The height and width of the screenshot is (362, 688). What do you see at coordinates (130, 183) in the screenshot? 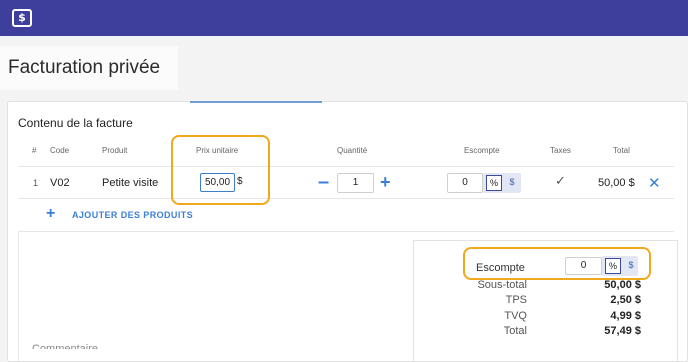
I see `row-product: Petite visite` at bounding box center [130, 183].